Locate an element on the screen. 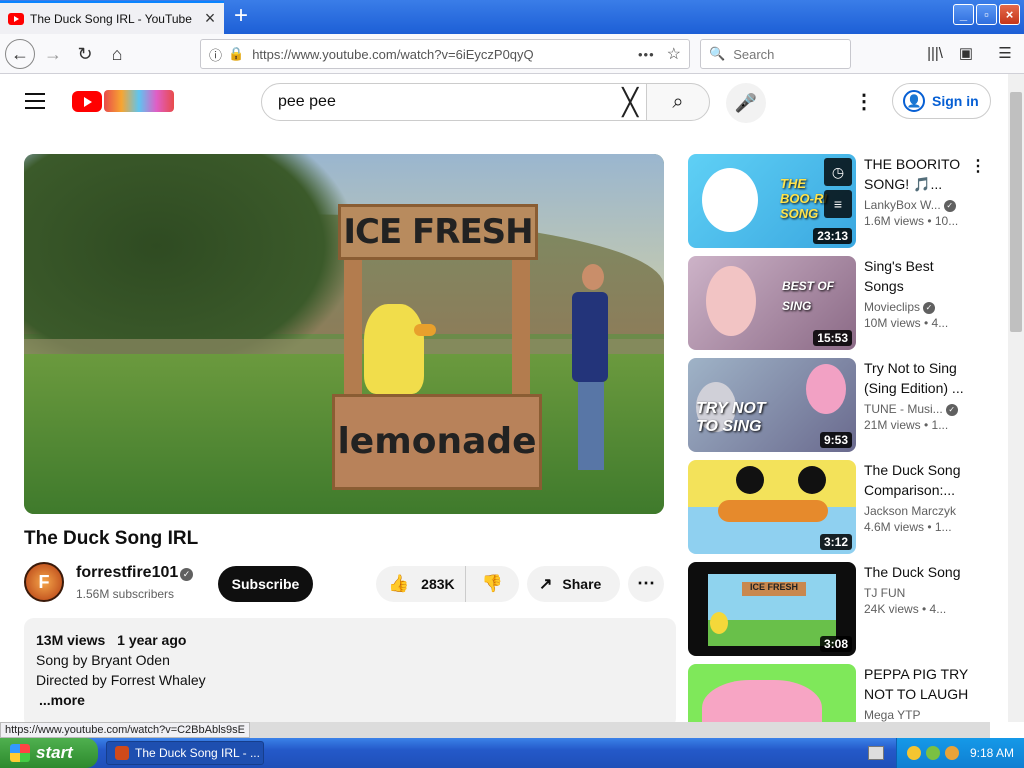  search-tray-icon is located at coordinates (952, 753).